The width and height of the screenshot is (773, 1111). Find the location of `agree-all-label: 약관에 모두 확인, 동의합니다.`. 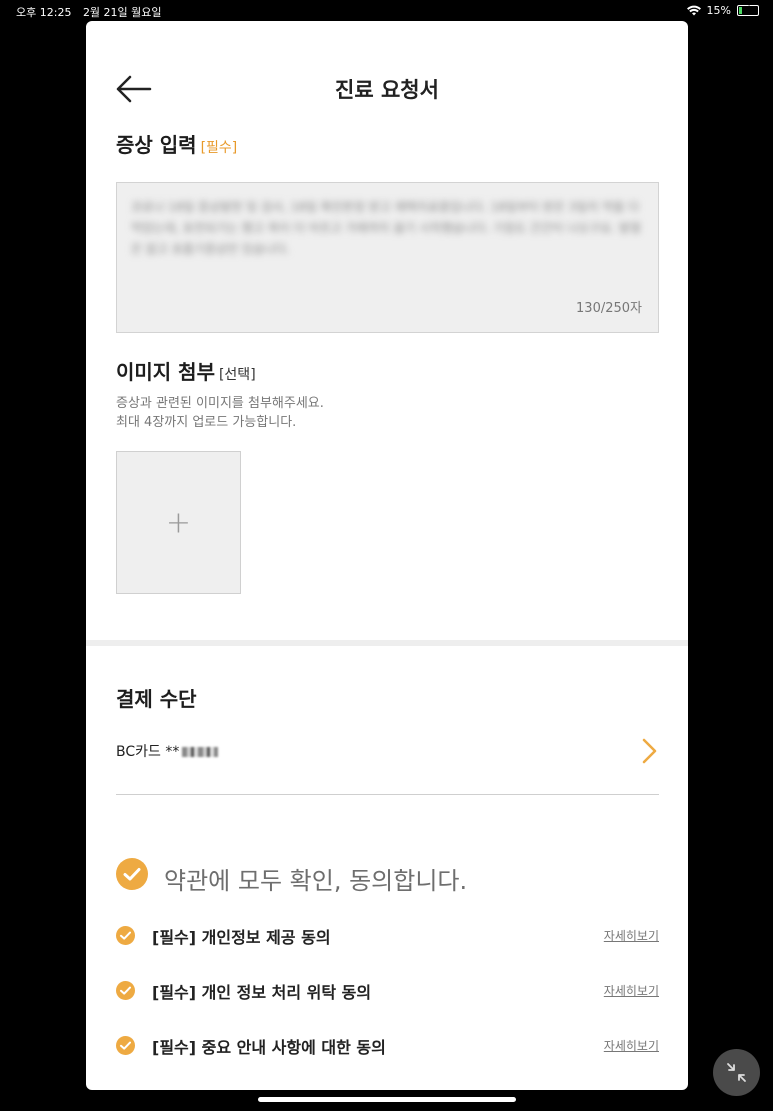

agree-all-label: 약관에 모두 확인, 동의합니다. is located at coordinates (316, 881).